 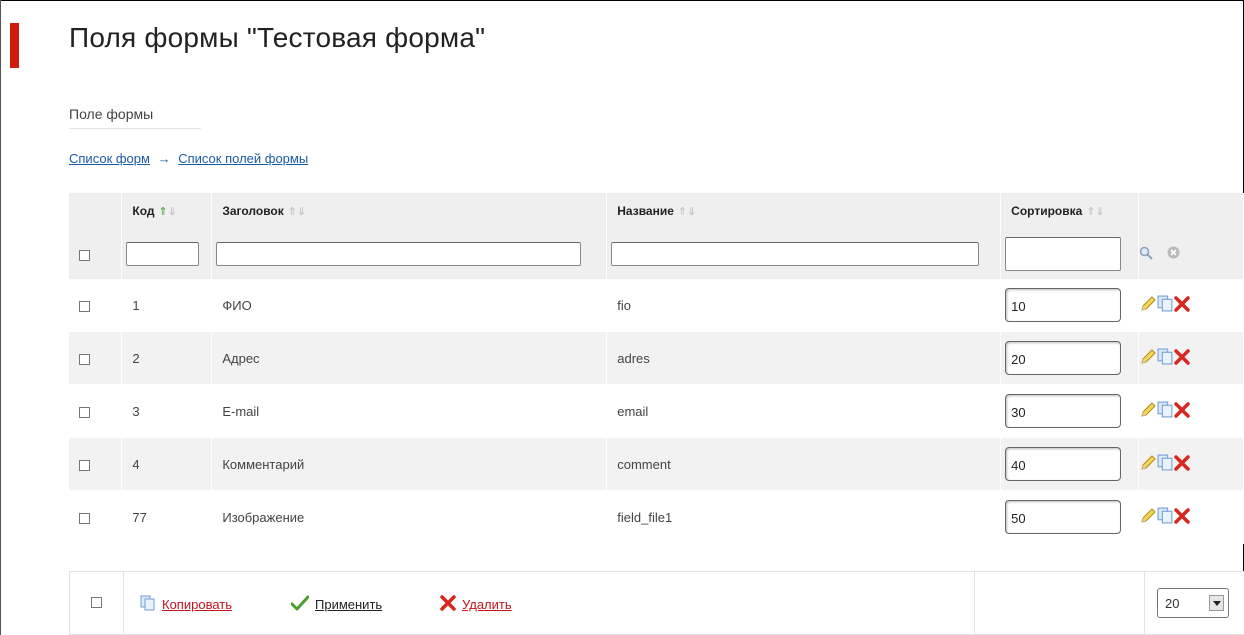 I want to click on filter-code-cell, so click(x=167, y=254).